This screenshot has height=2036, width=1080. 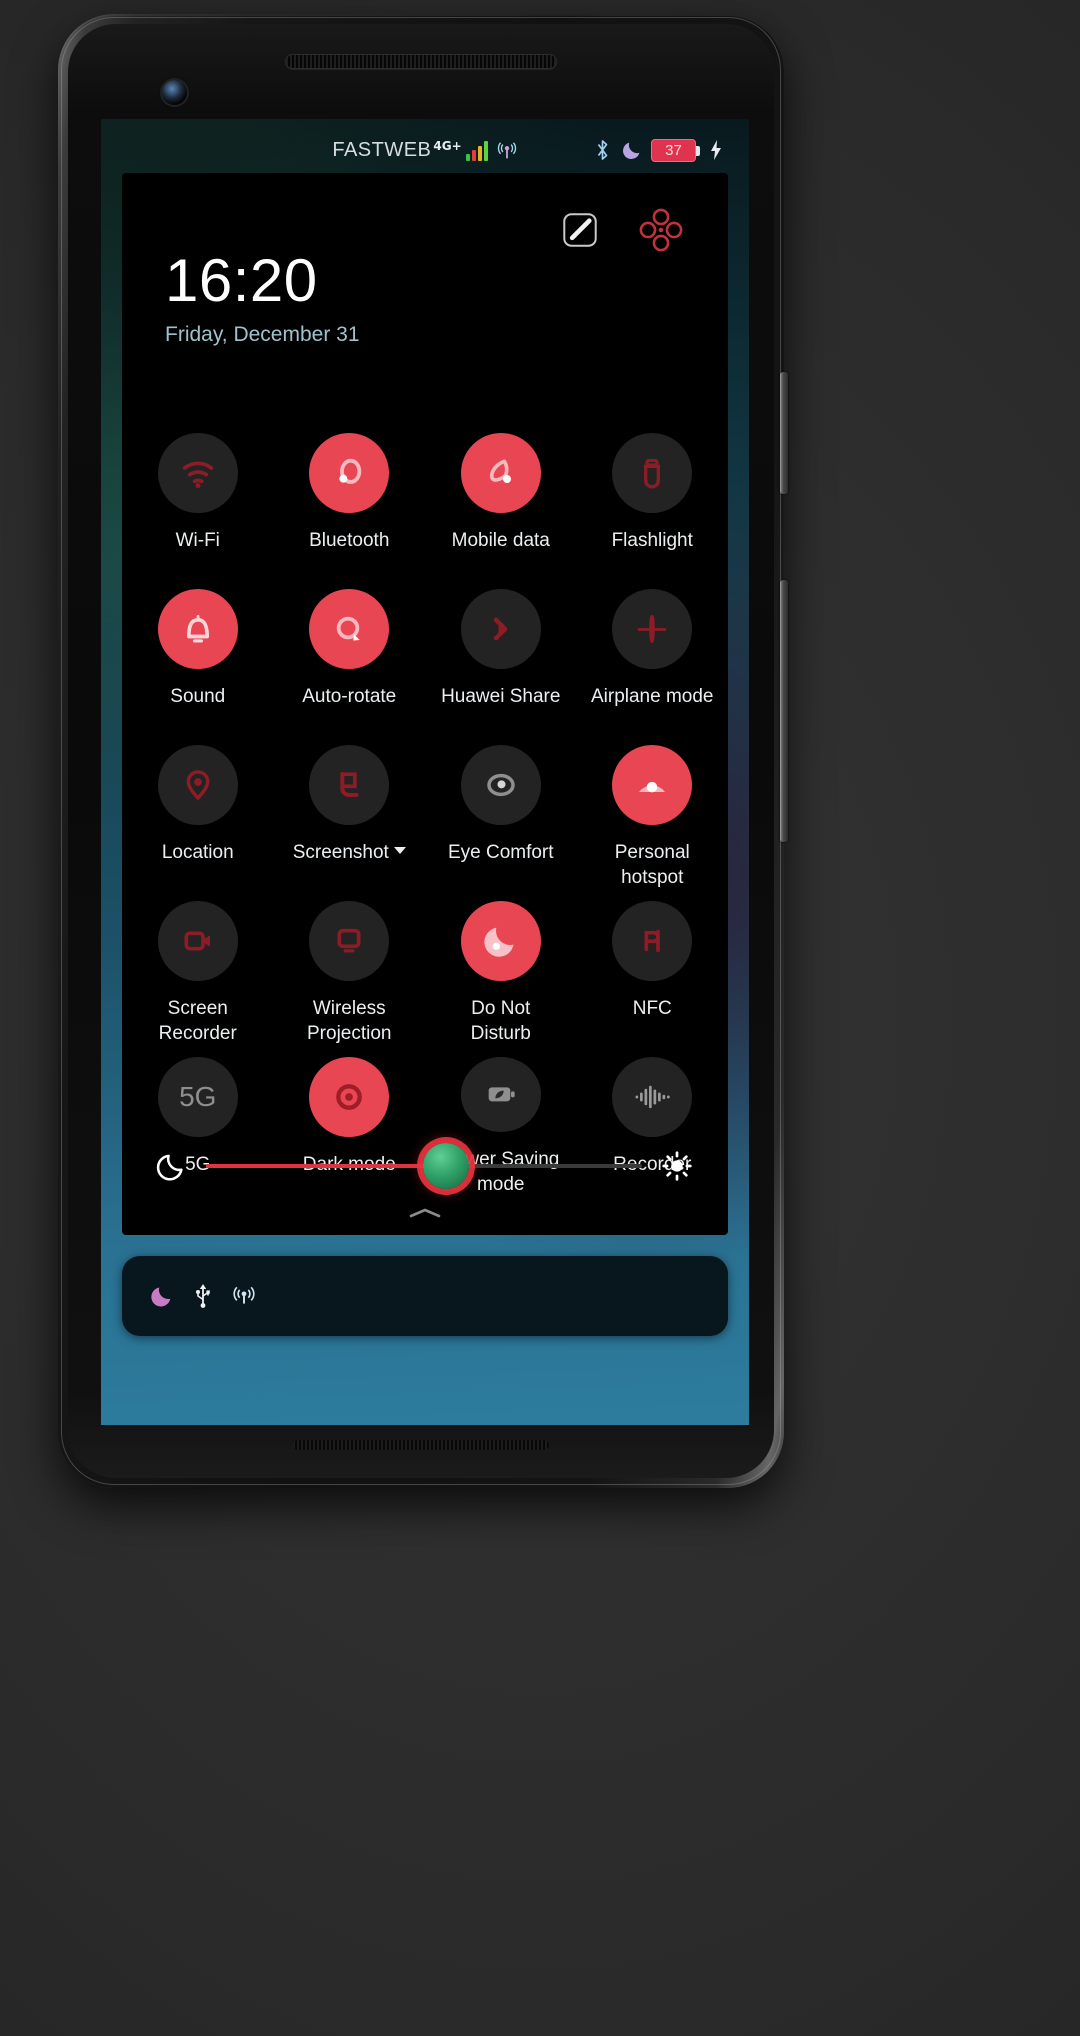 What do you see at coordinates (197, 941) in the screenshot?
I see `screen-recorder-icon` at bounding box center [197, 941].